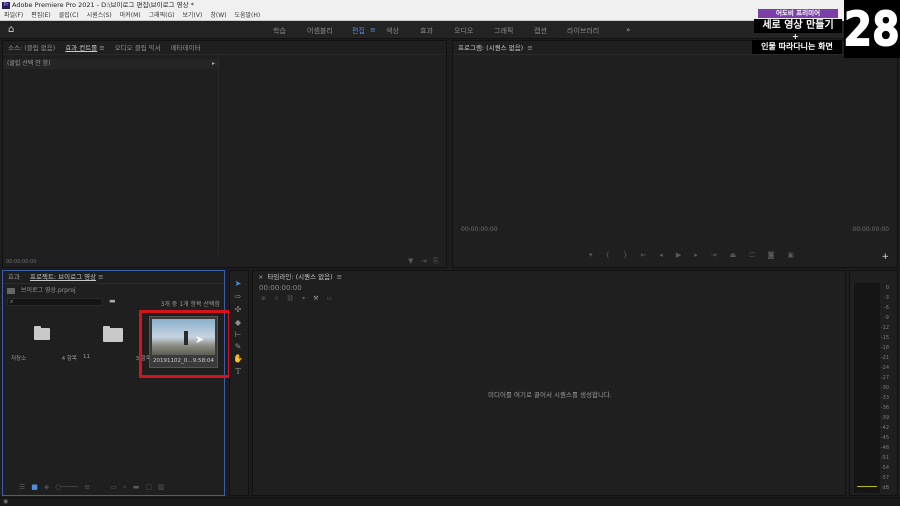 The height and width of the screenshot is (506, 900). Describe the element at coordinates (463, 31) in the screenshot. I see `workspace-tab-audio: 오디오` at that location.